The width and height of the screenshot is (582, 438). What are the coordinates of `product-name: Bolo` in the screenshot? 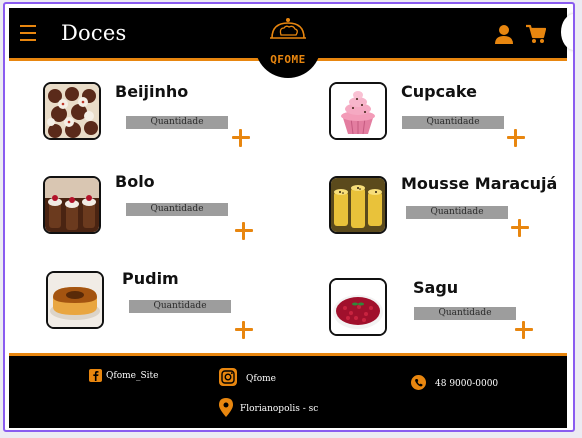 It's located at (135, 181).